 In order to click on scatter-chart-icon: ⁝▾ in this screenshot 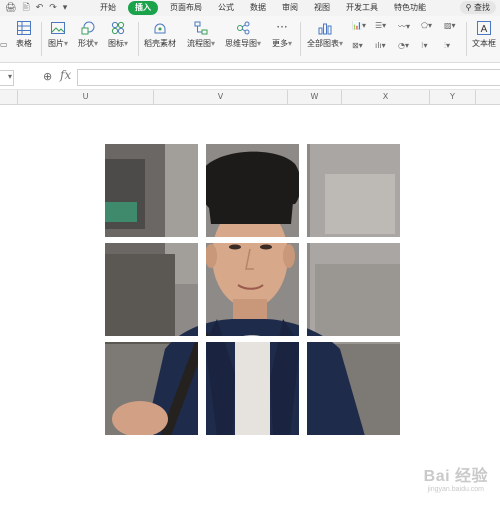, I will do `click(424, 45)`.